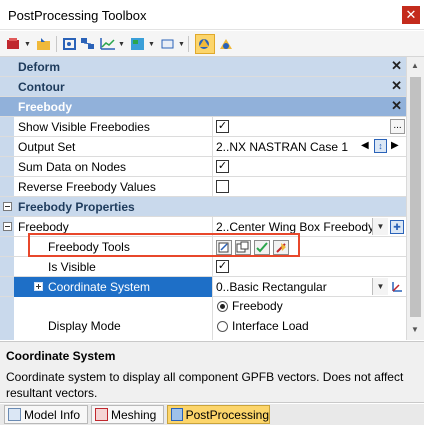 Image resolution: width=424 pixels, height=425 pixels. I want to click on tab-model-info-label: Model Info, so click(52, 414).